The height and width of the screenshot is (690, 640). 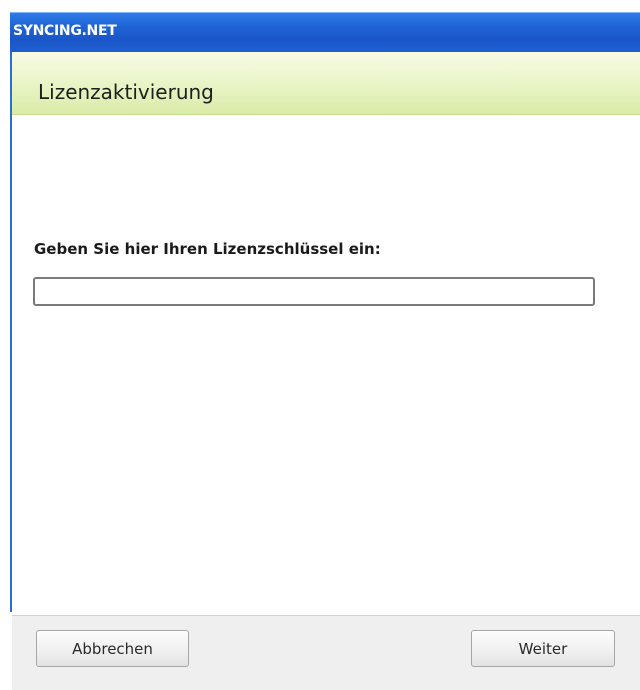 What do you see at coordinates (326, 83) in the screenshot?
I see `page-header: Lizenzaktivierung` at bounding box center [326, 83].